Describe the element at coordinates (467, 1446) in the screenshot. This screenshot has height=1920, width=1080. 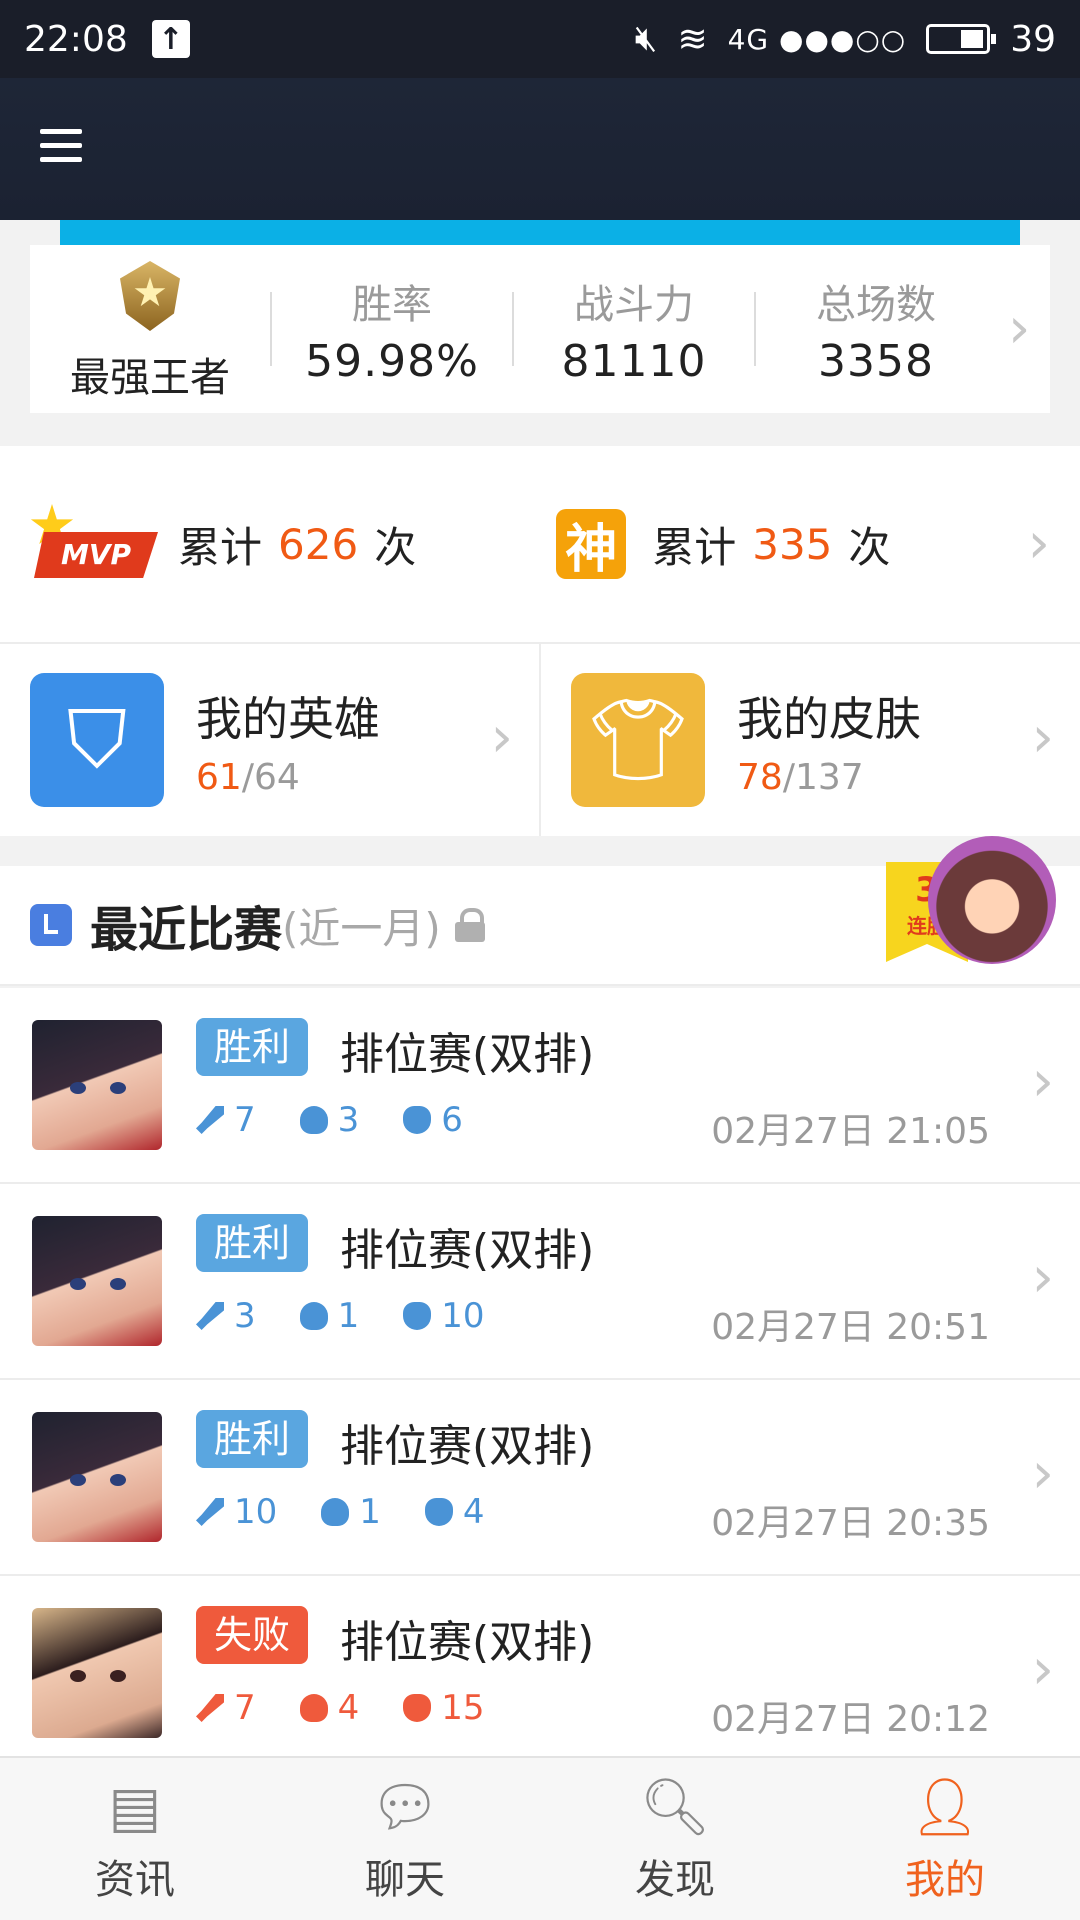
I see `match-mode: 排位赛(双排)` at that location.